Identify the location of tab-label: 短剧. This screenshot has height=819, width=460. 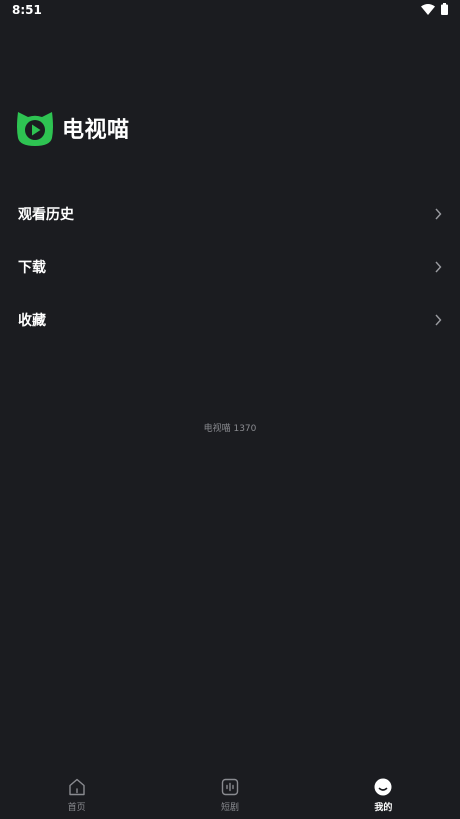
(229, 808).